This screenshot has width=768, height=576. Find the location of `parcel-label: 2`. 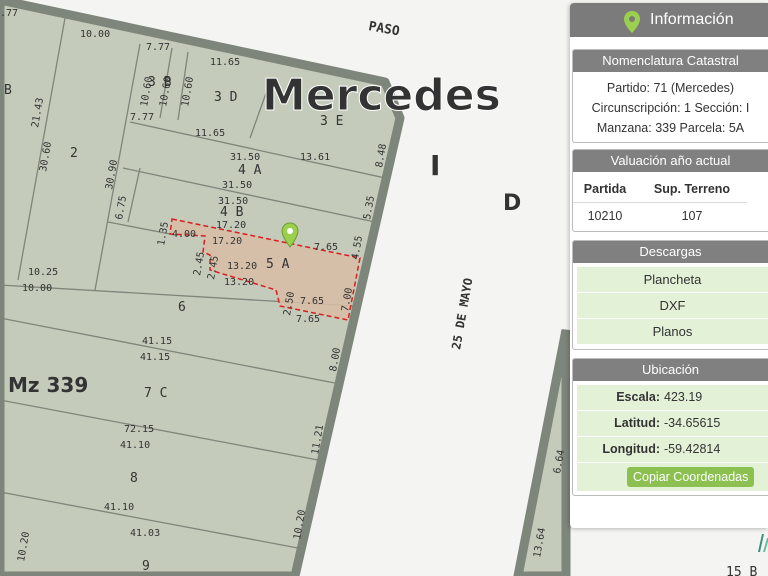

parcel-label: 2 is located at coordinates (74, 153).